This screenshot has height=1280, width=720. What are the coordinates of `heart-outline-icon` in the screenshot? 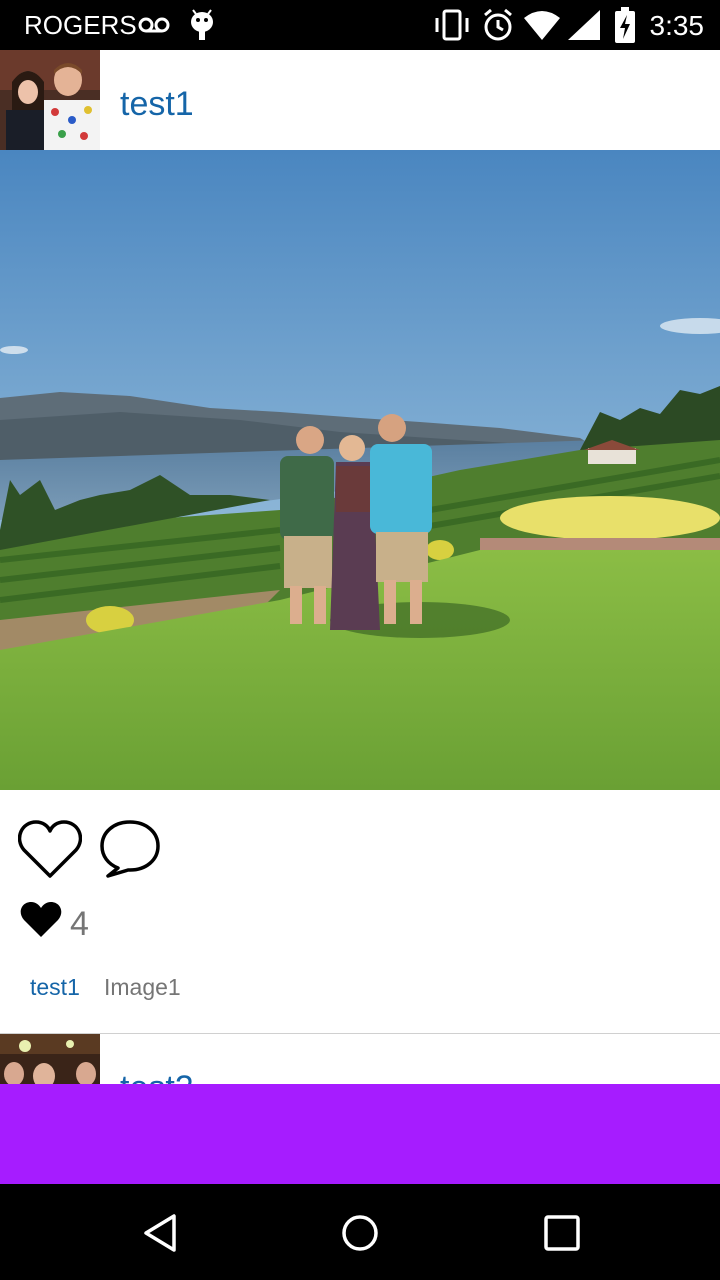 It's located at (50, 850).